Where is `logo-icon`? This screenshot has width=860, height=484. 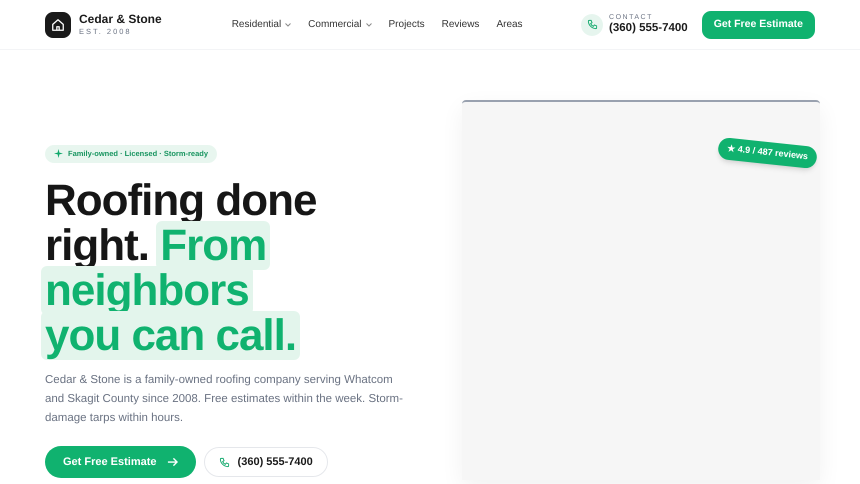
logo-icon is located at coordinates (58, 25).